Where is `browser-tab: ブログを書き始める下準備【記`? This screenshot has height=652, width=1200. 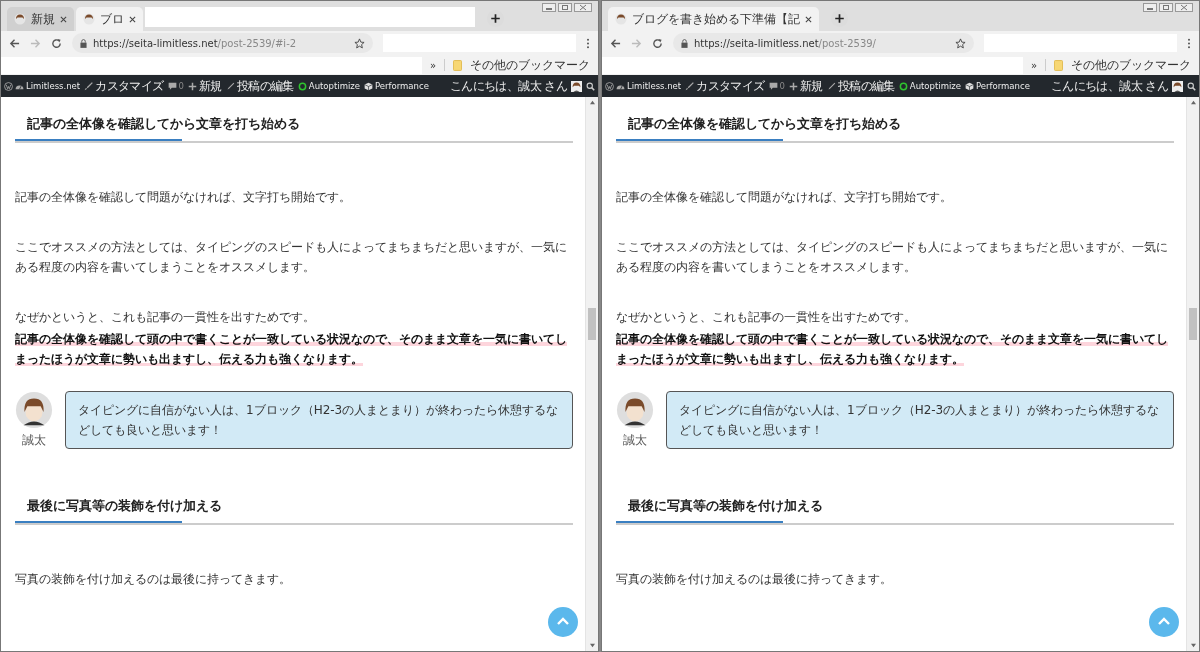 browser-tab: ブログを書き始める下準備【記 is located at coordinates (713, 19).